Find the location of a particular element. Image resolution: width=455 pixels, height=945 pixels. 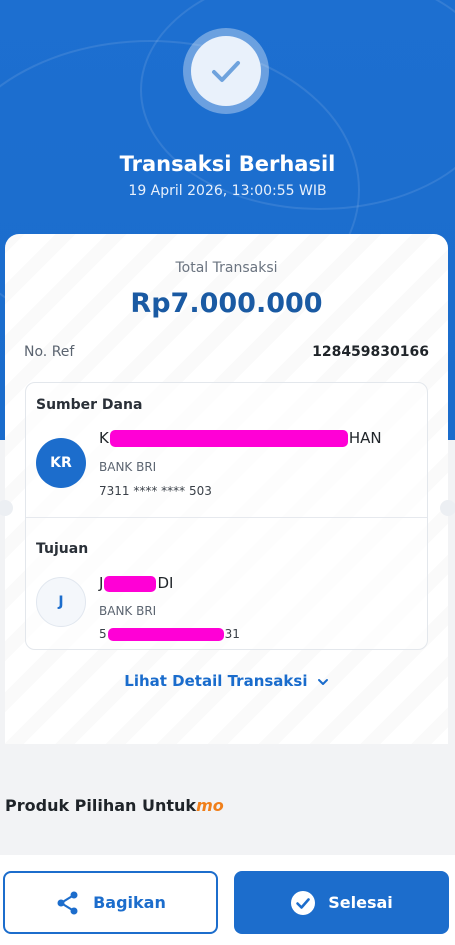

check-circle-icon is located at coordinates (303, 903).